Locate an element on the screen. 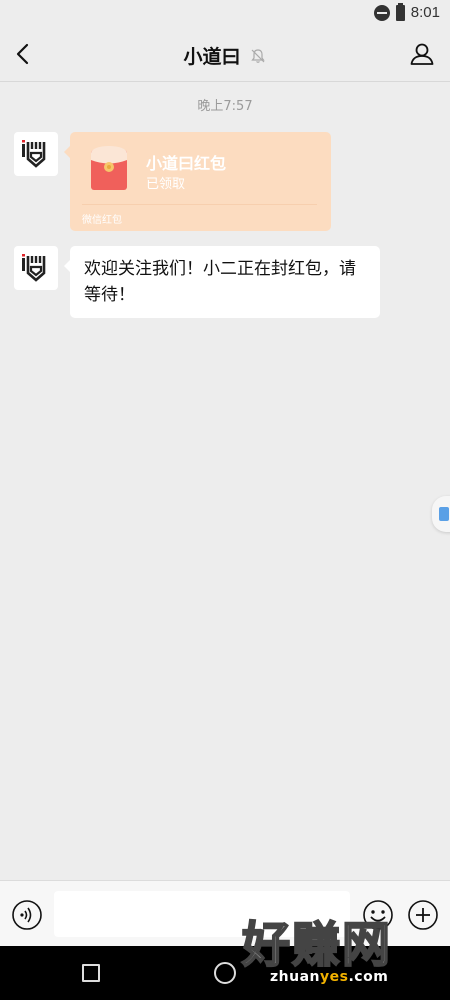 This screenshot has height=1000, width=450. person-icon is located at coordinates (422, 54).